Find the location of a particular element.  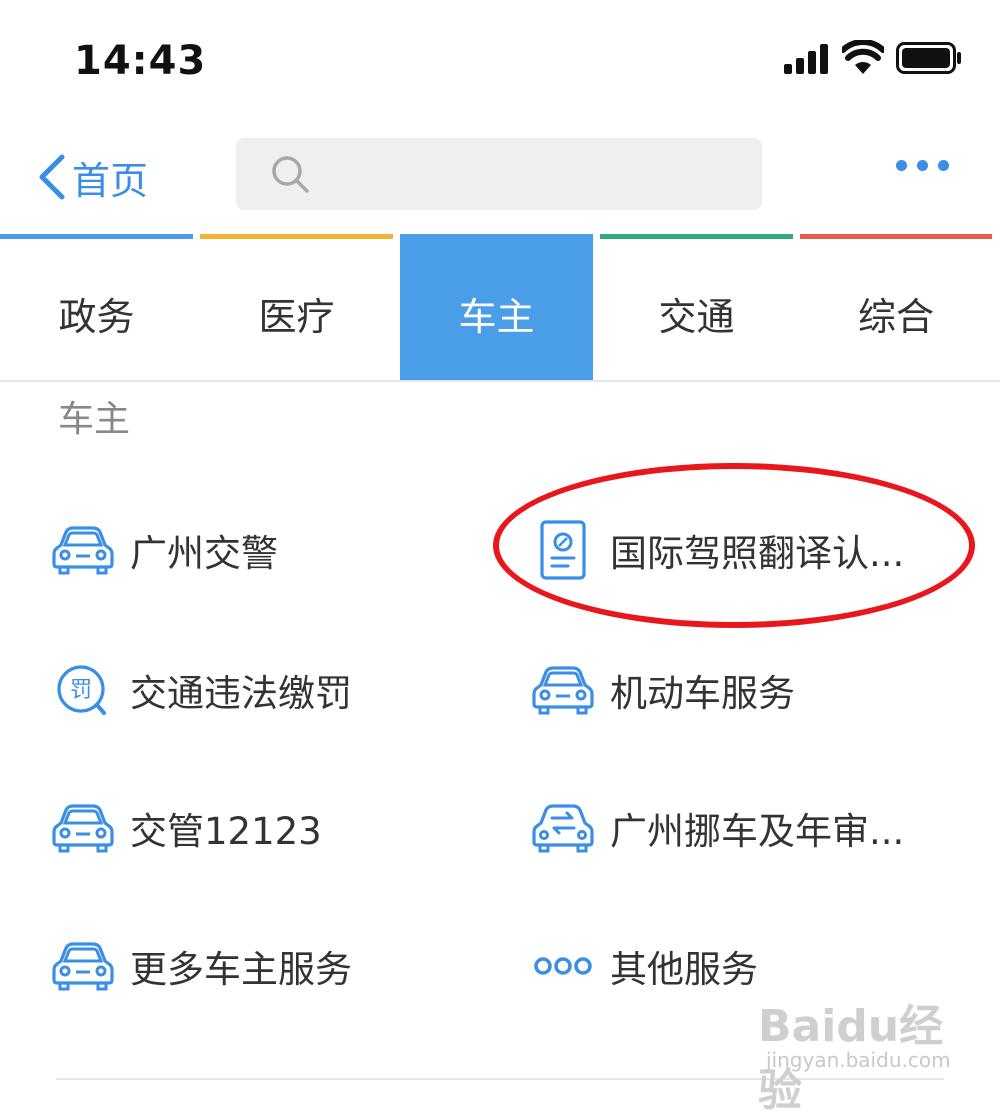

more-button is located at coordinates (922, 165).